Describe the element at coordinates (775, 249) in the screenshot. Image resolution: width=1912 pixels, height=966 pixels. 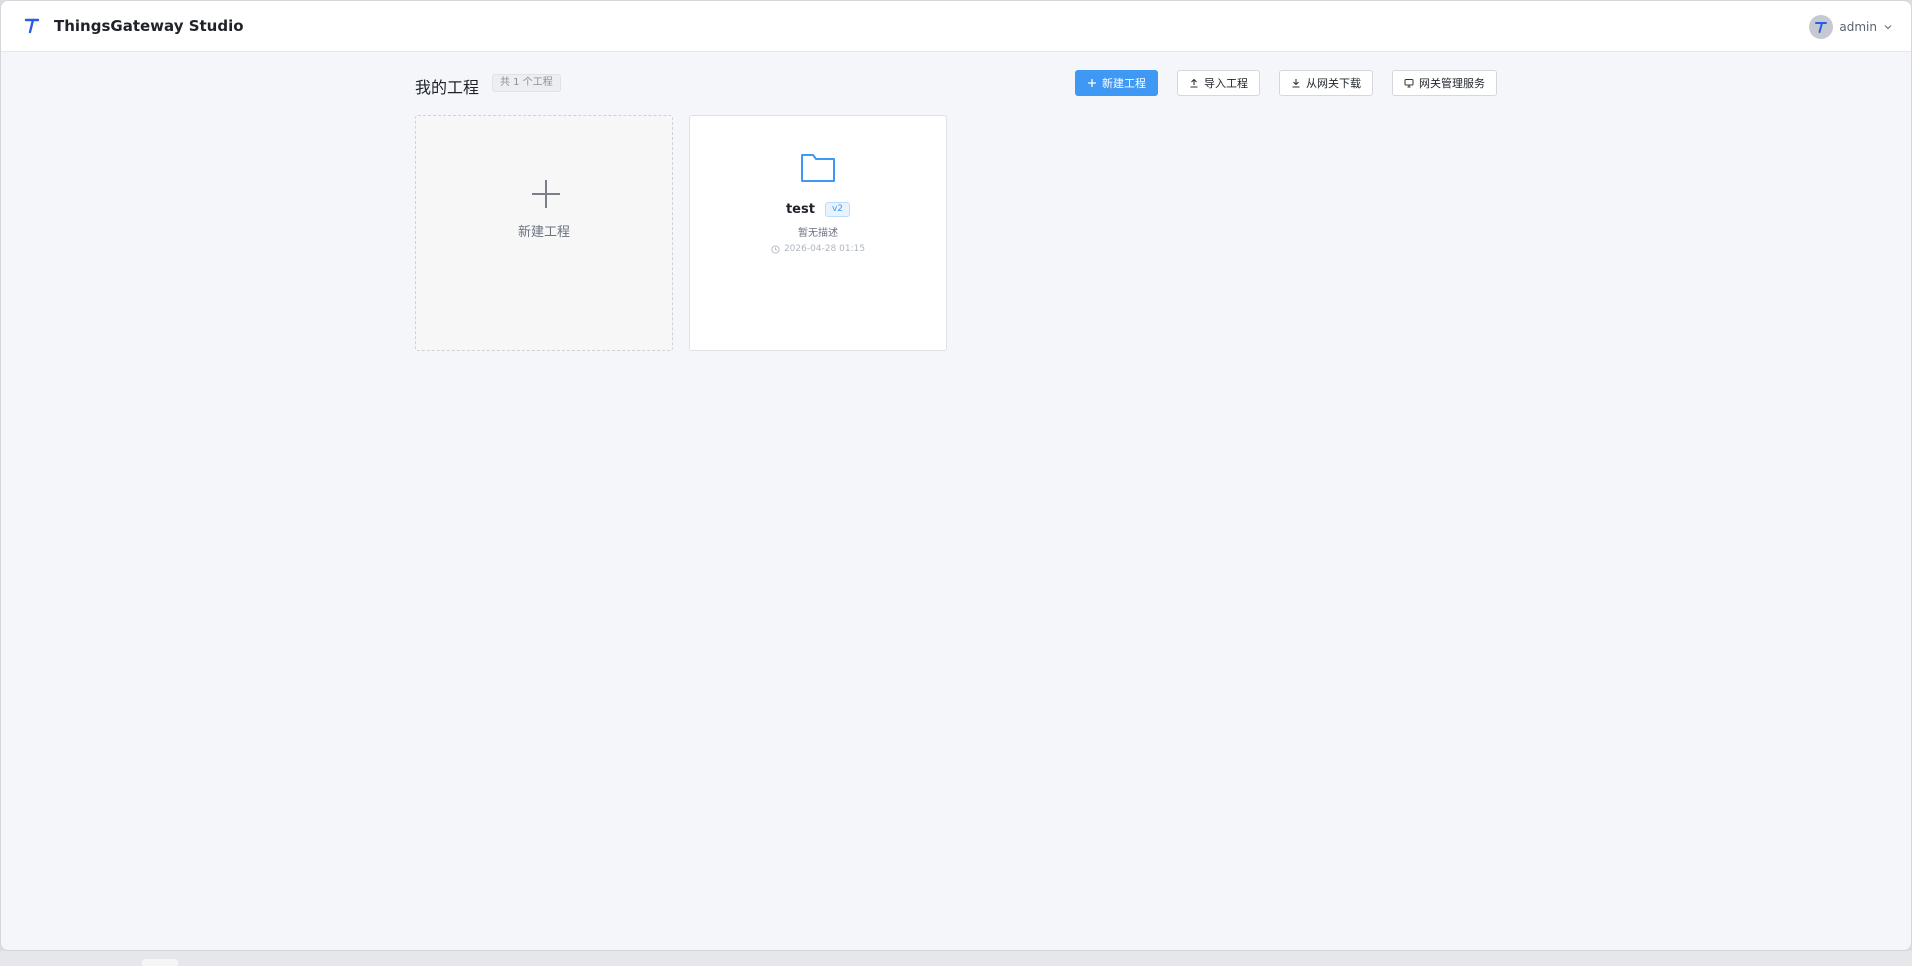
I see `clock-icon` at that location.